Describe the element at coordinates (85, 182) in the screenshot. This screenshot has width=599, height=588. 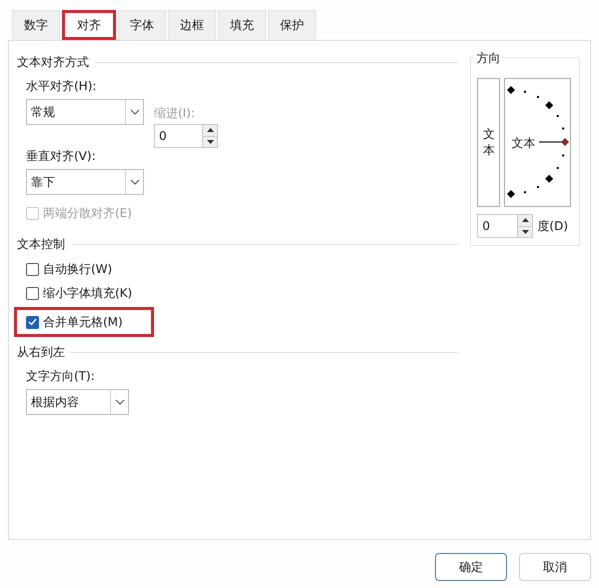
I see `vertical-align-dropdown: 靠下` at that location.